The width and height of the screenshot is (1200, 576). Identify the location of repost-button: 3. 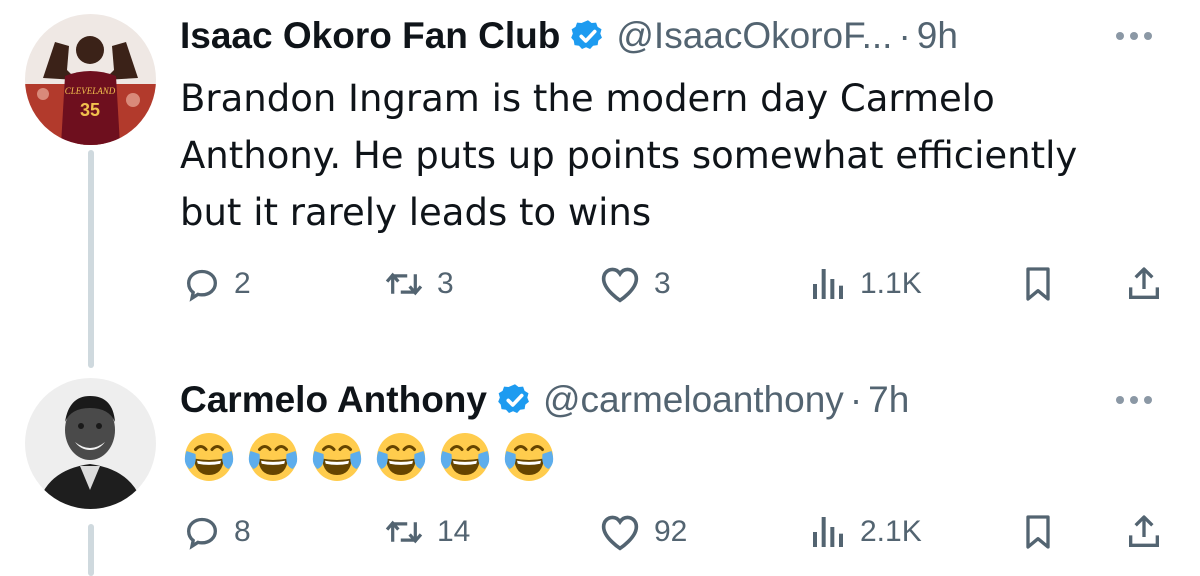
(418, 284).